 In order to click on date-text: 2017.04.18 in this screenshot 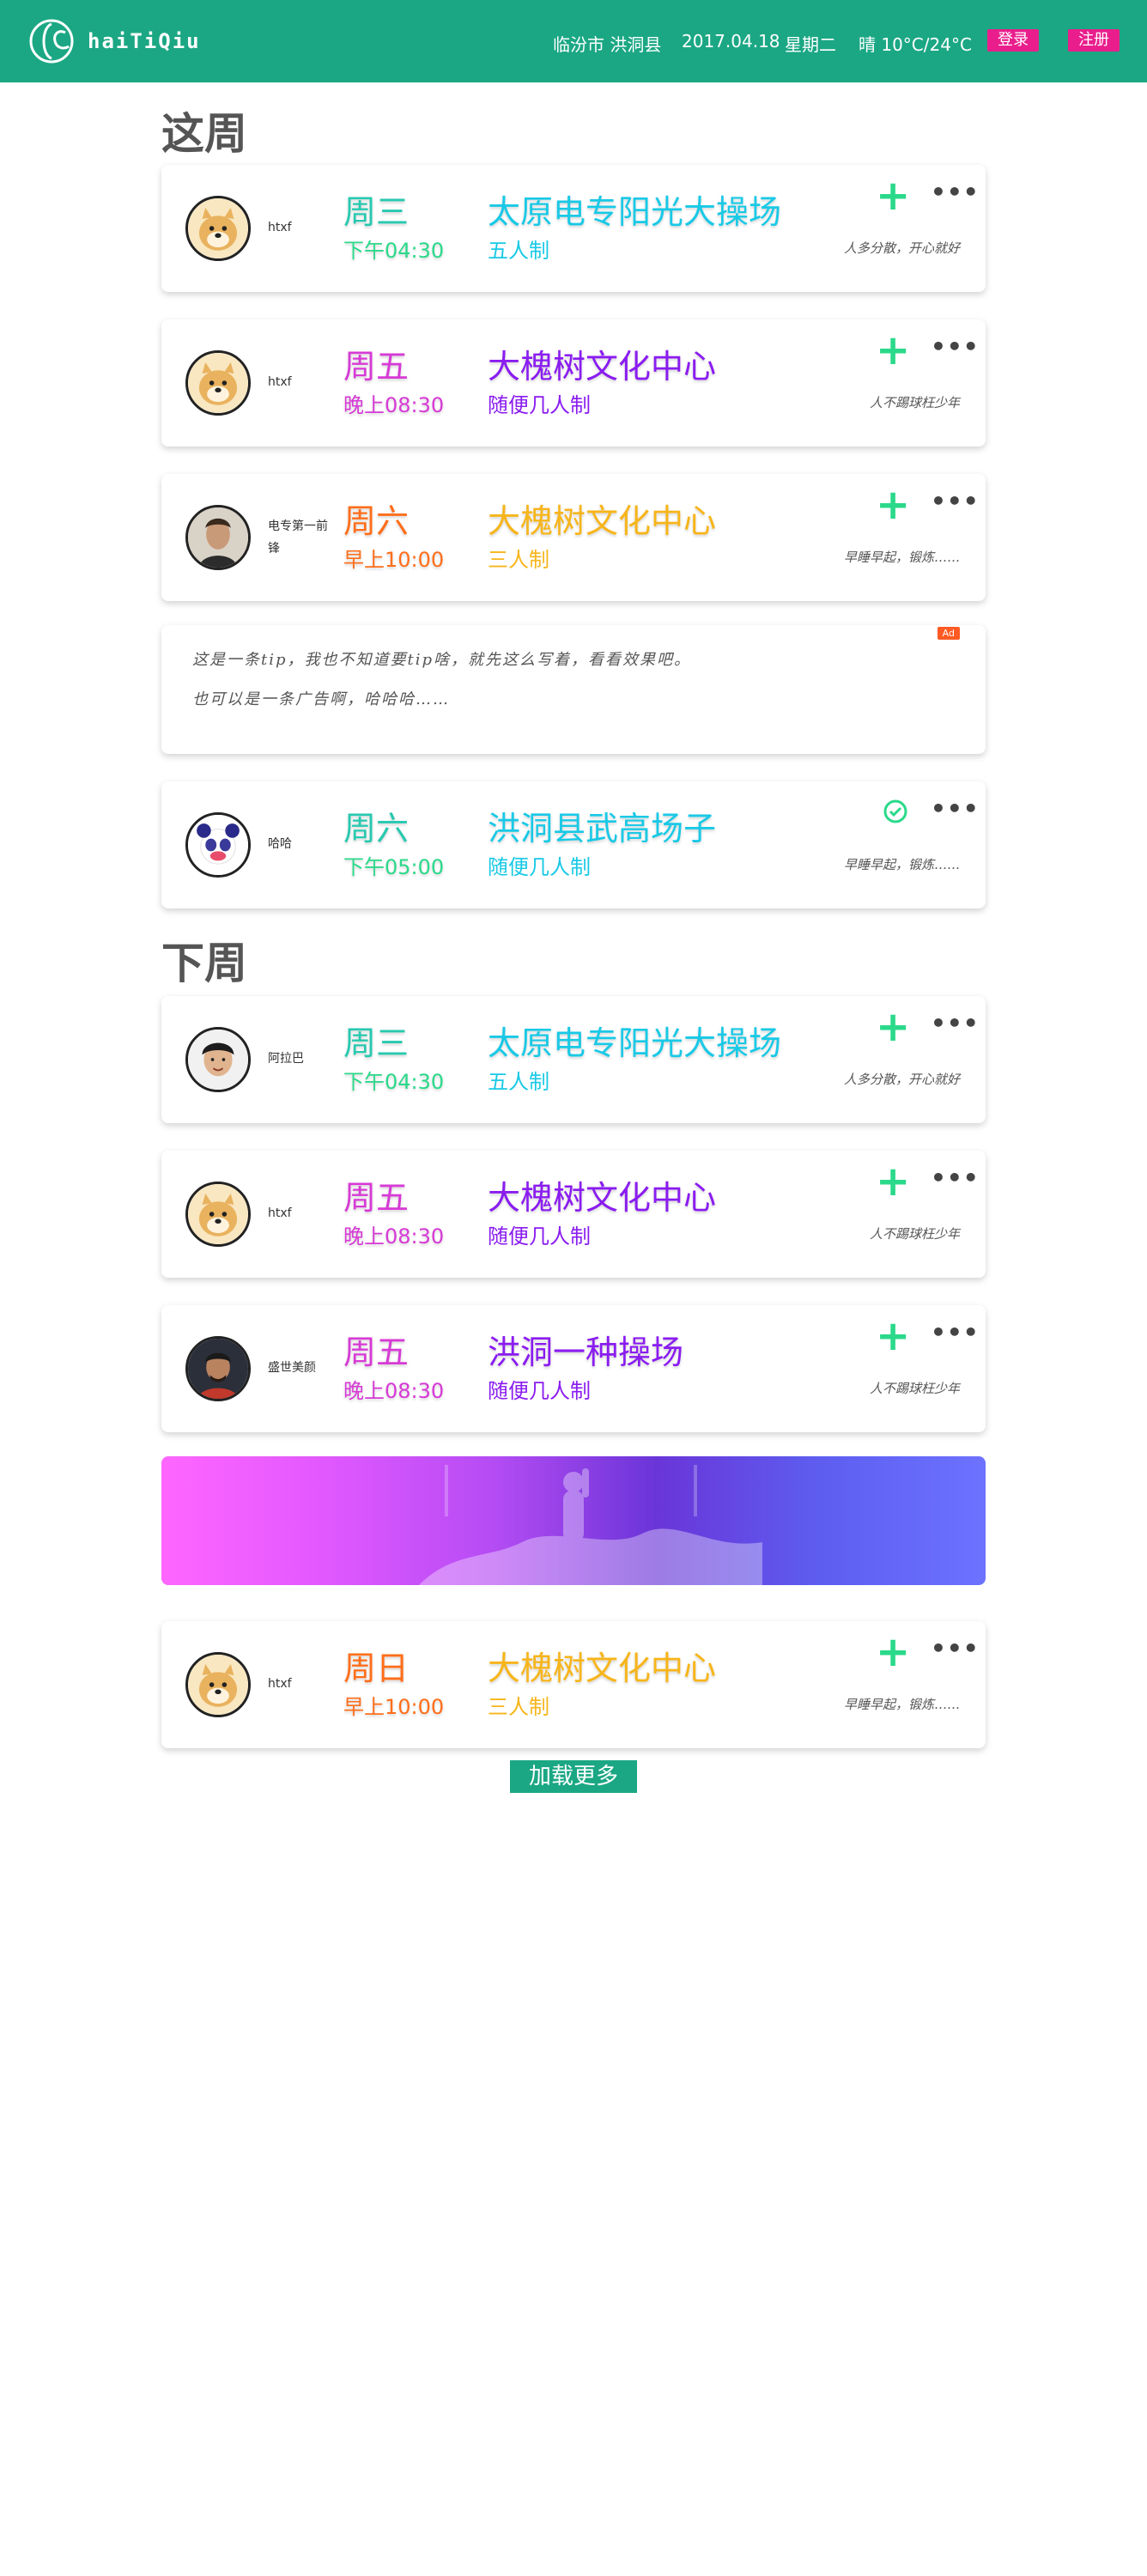, I will do `click(731, 41)`.